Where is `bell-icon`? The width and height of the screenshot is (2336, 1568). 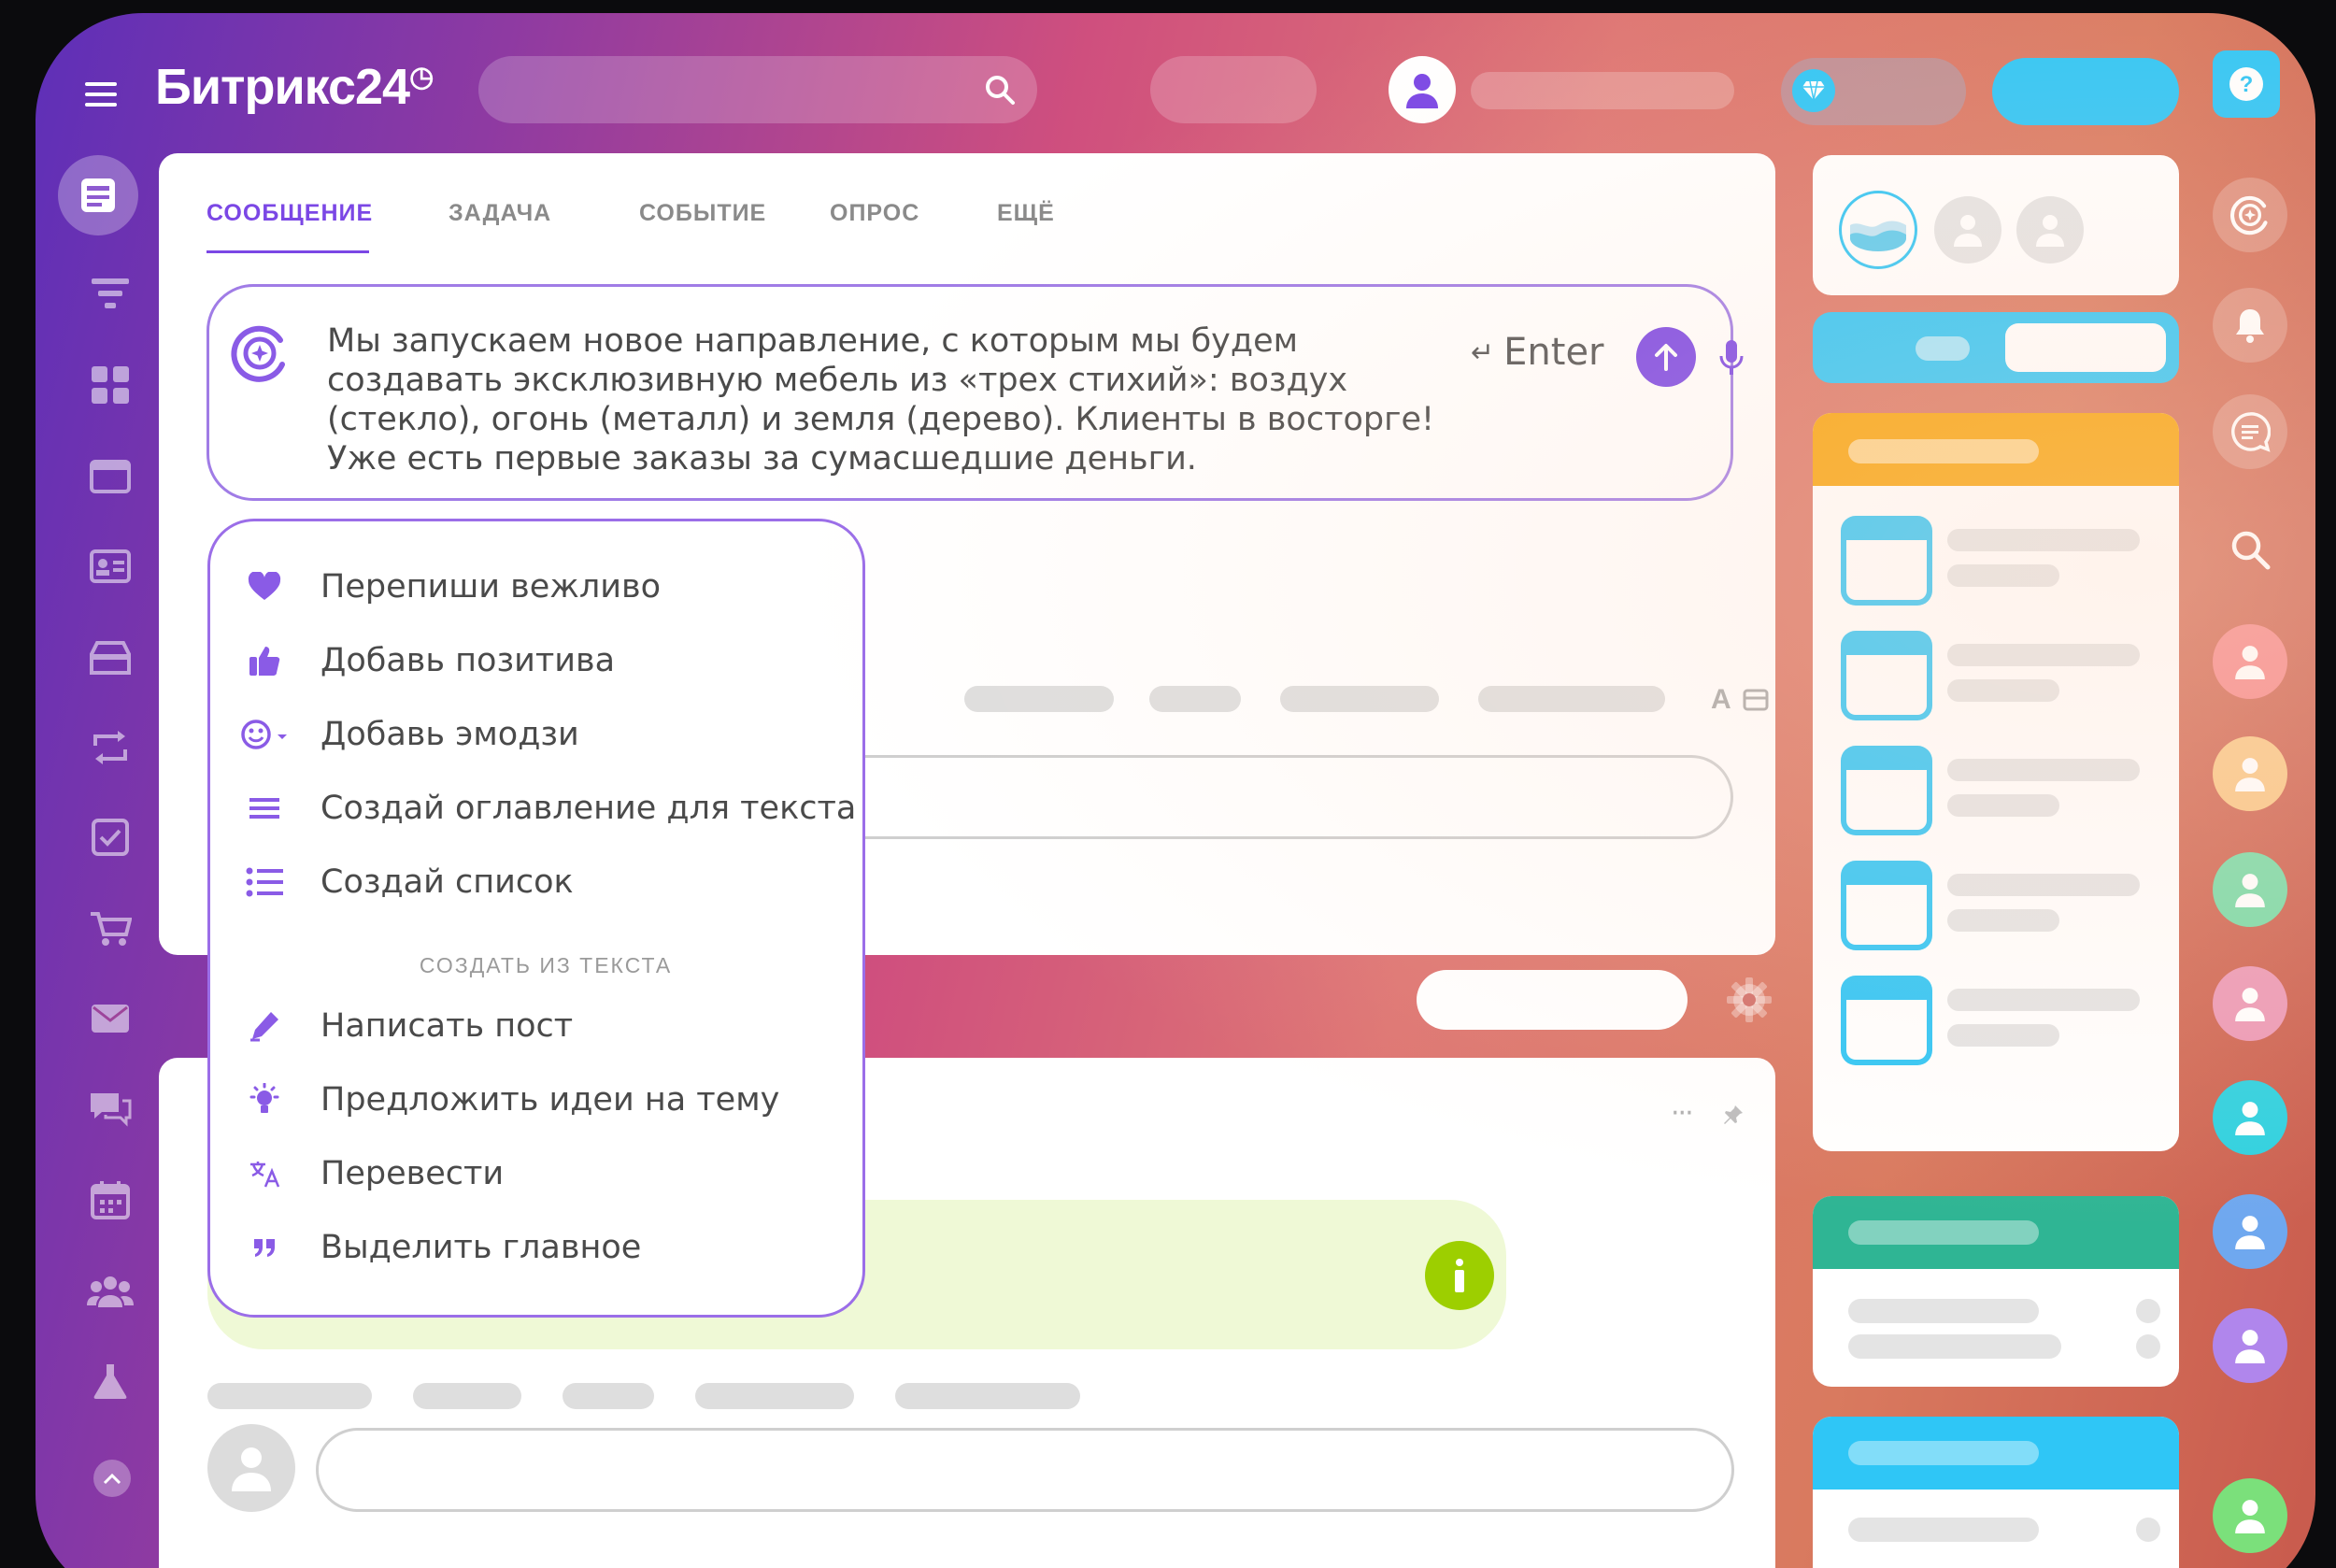
bell-icon is located at coordinates (2250, 326).